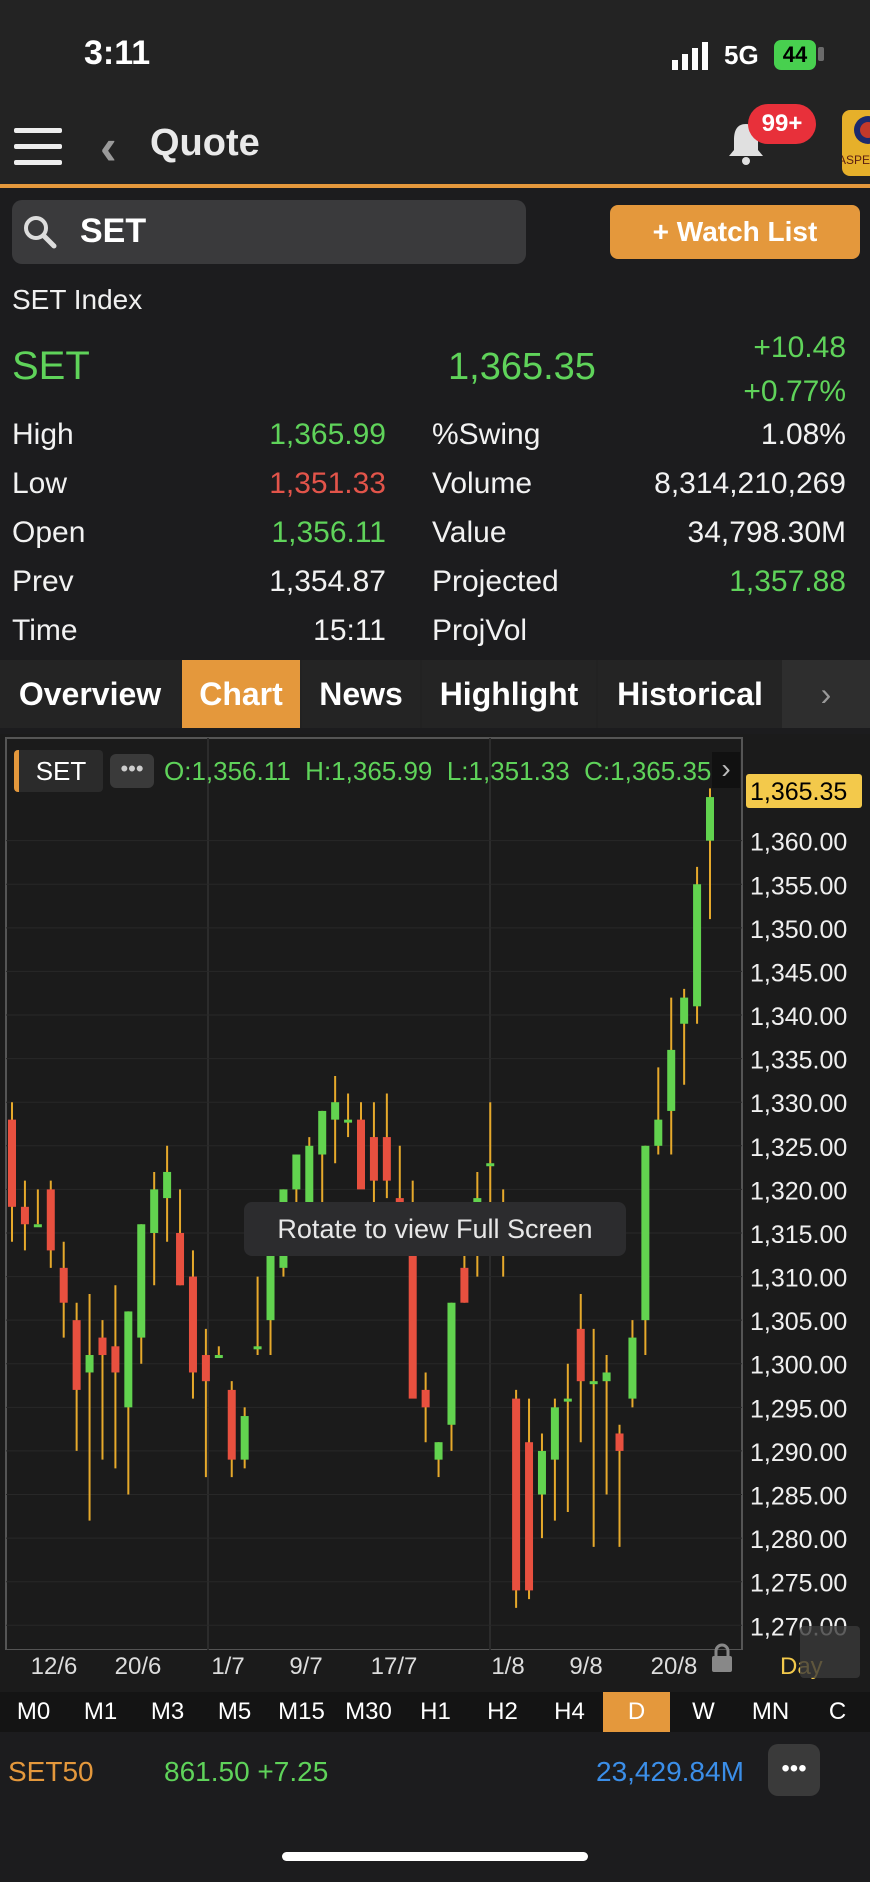  I want to click on timeframe-m5: M5, so click(234, 1712).